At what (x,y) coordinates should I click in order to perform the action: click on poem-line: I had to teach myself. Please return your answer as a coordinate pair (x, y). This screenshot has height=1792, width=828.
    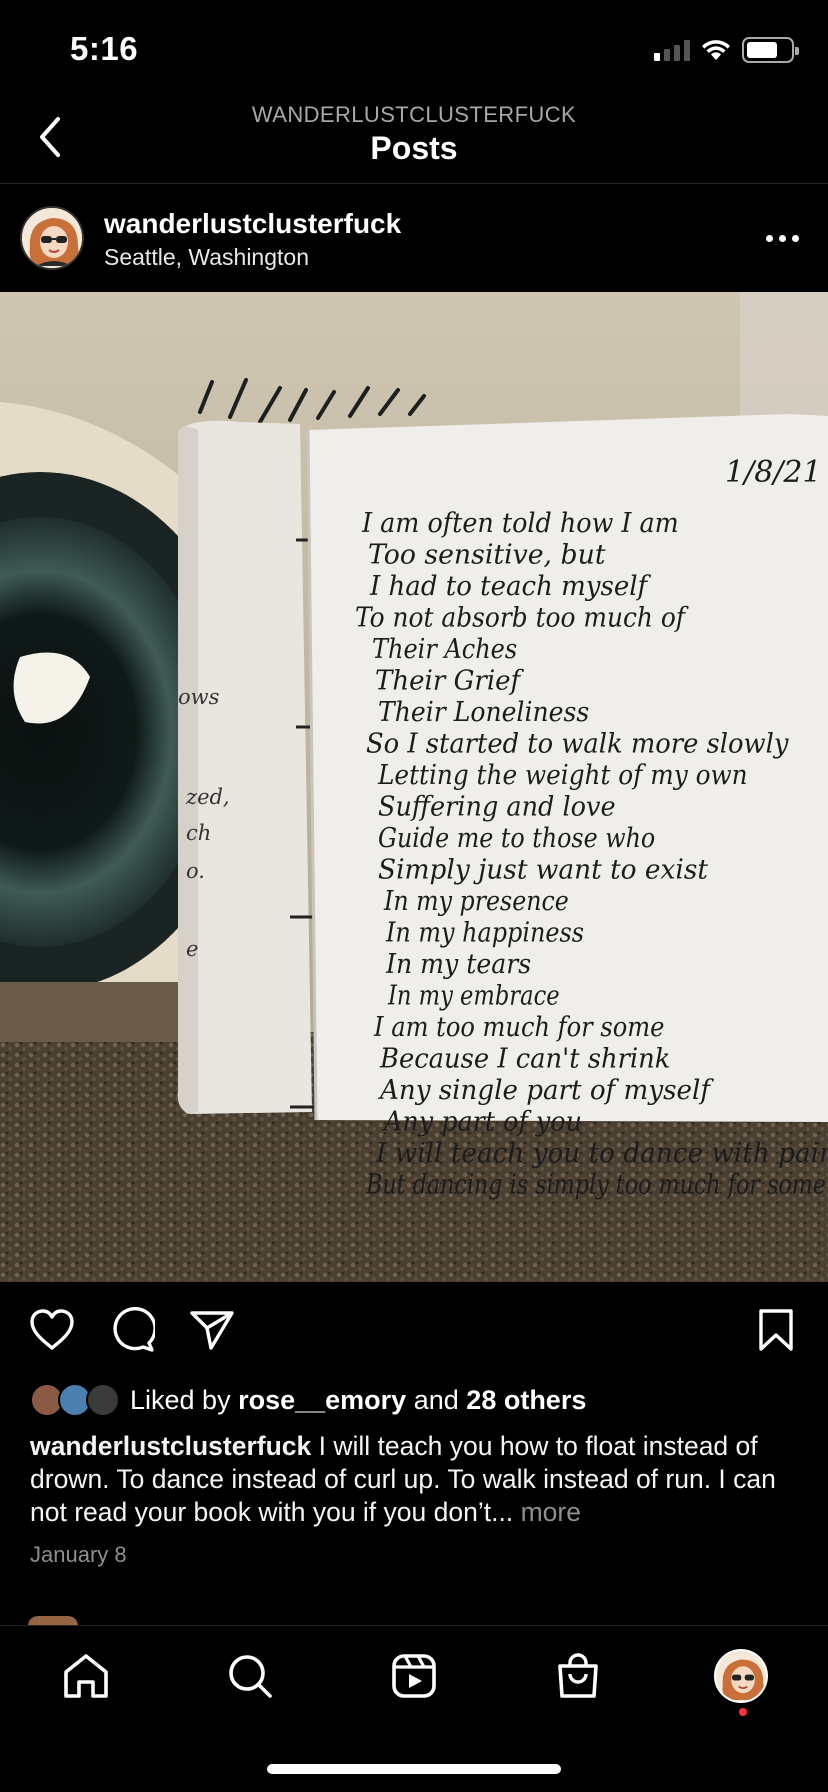
    Looking at the image, I should click on (510, 586).